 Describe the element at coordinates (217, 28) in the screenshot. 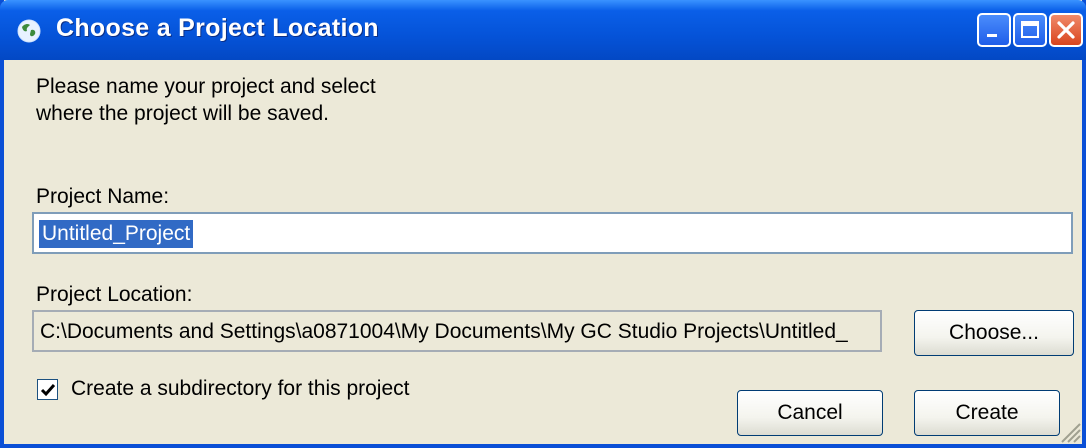

I see `window-title: Choose a Project Location` at that location.